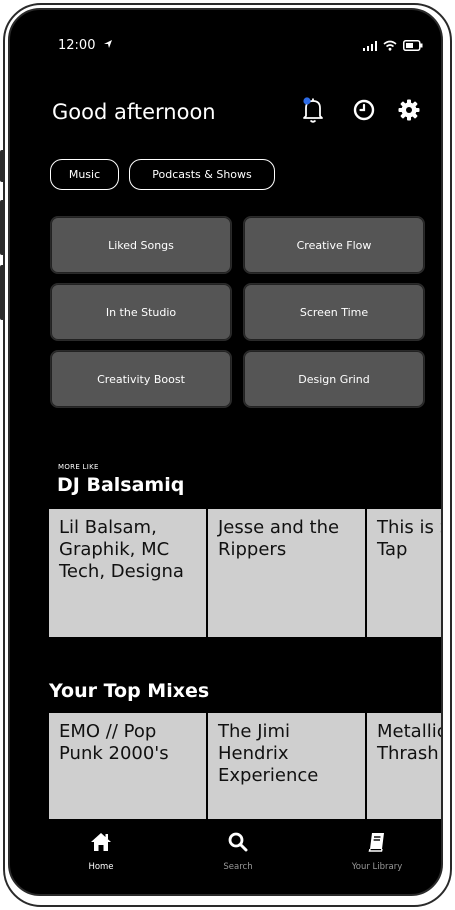 This screenshot has width=455, height=910. Describe the element at coordinates (238, 844) in the screenshot. I see `search-icon` at that location.